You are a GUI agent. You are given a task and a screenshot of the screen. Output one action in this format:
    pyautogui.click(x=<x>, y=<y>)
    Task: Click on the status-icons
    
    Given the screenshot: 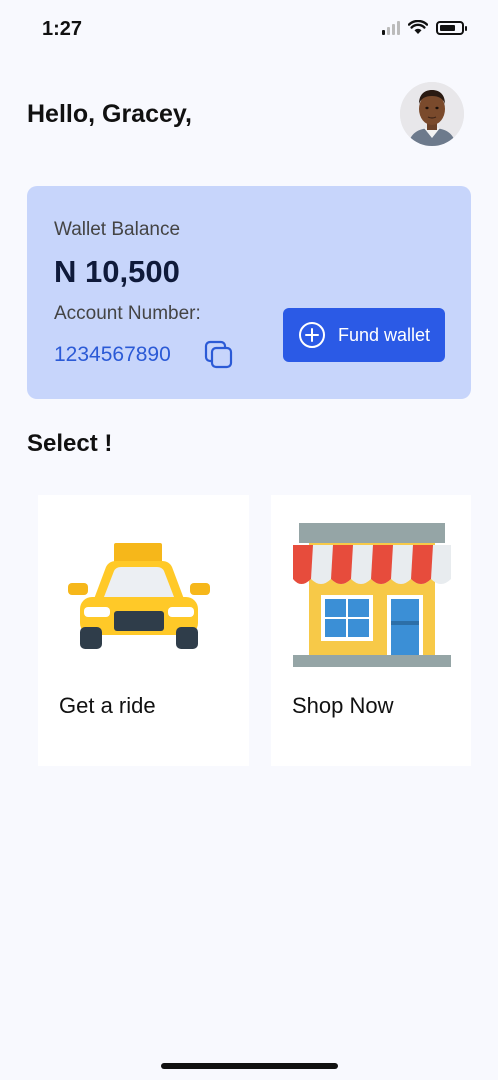 What is the action you would take?
    pyautogui.click(x=424, y=27)
    